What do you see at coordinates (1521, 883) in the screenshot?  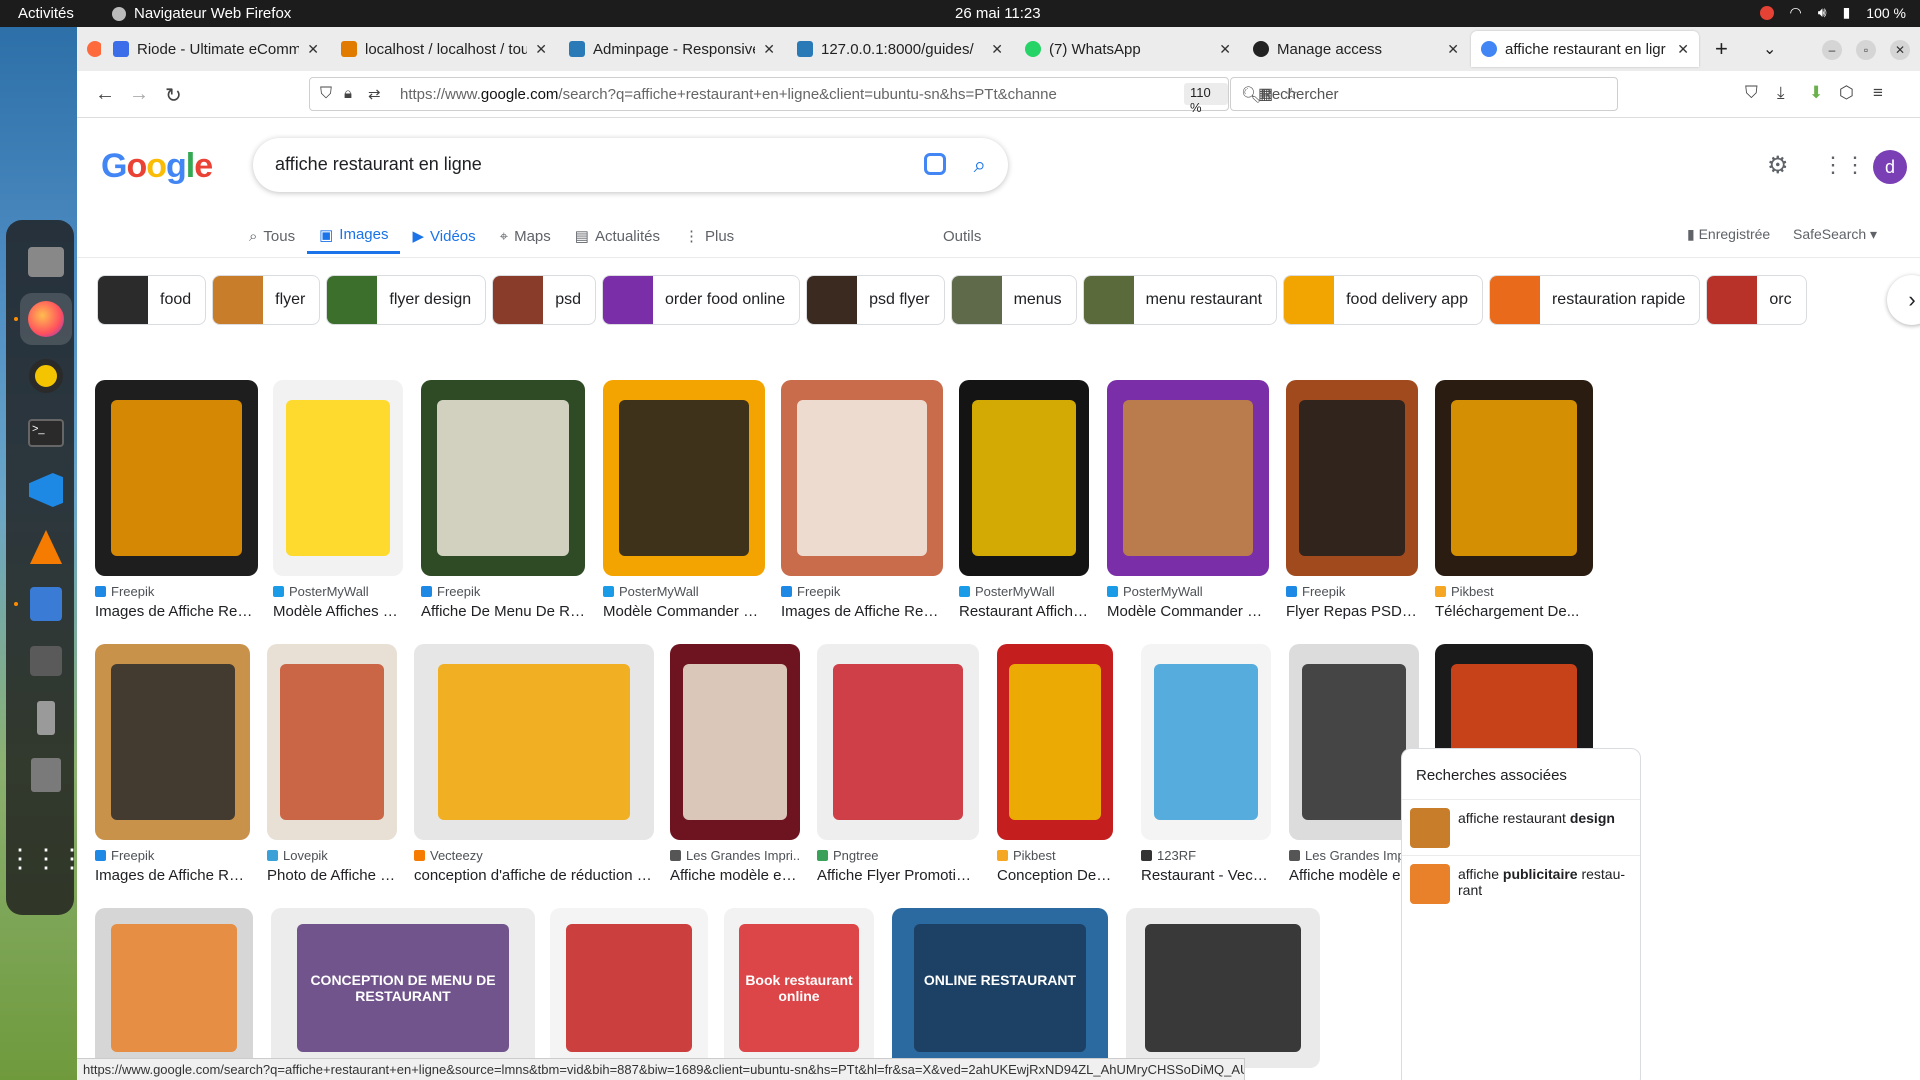 I see `related-item: affiche publicitaire restau-rant` at bounding box center [1521, 883].